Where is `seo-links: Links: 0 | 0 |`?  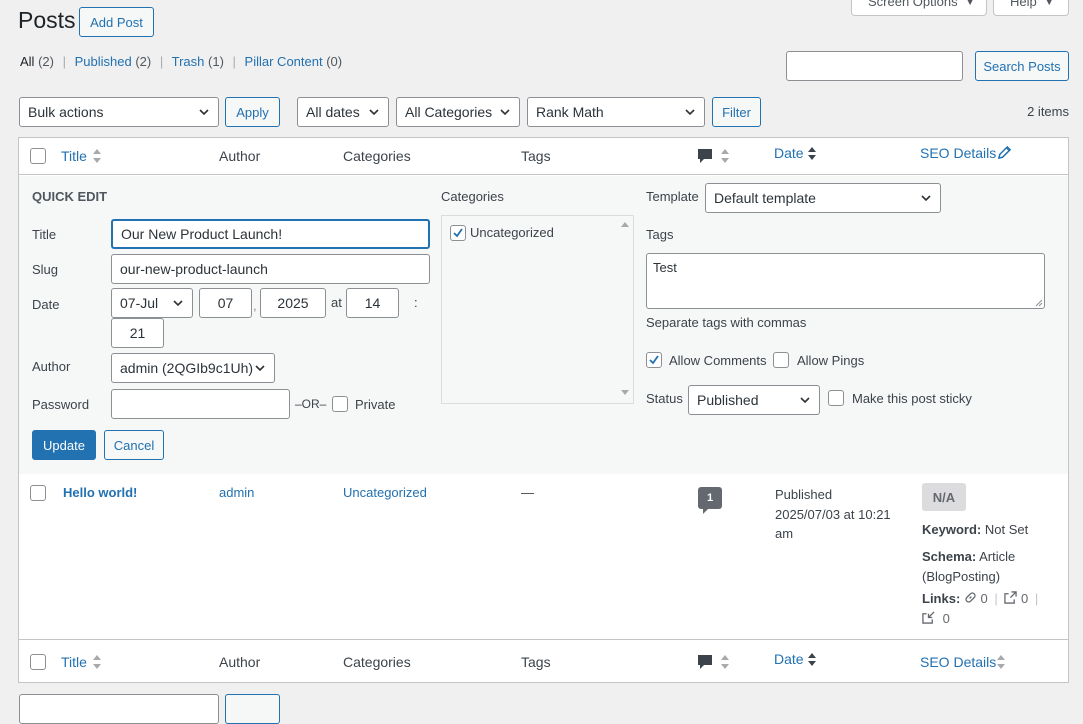 seo-links: Links: 0 | 0 | is located at coordinates (981, 598).